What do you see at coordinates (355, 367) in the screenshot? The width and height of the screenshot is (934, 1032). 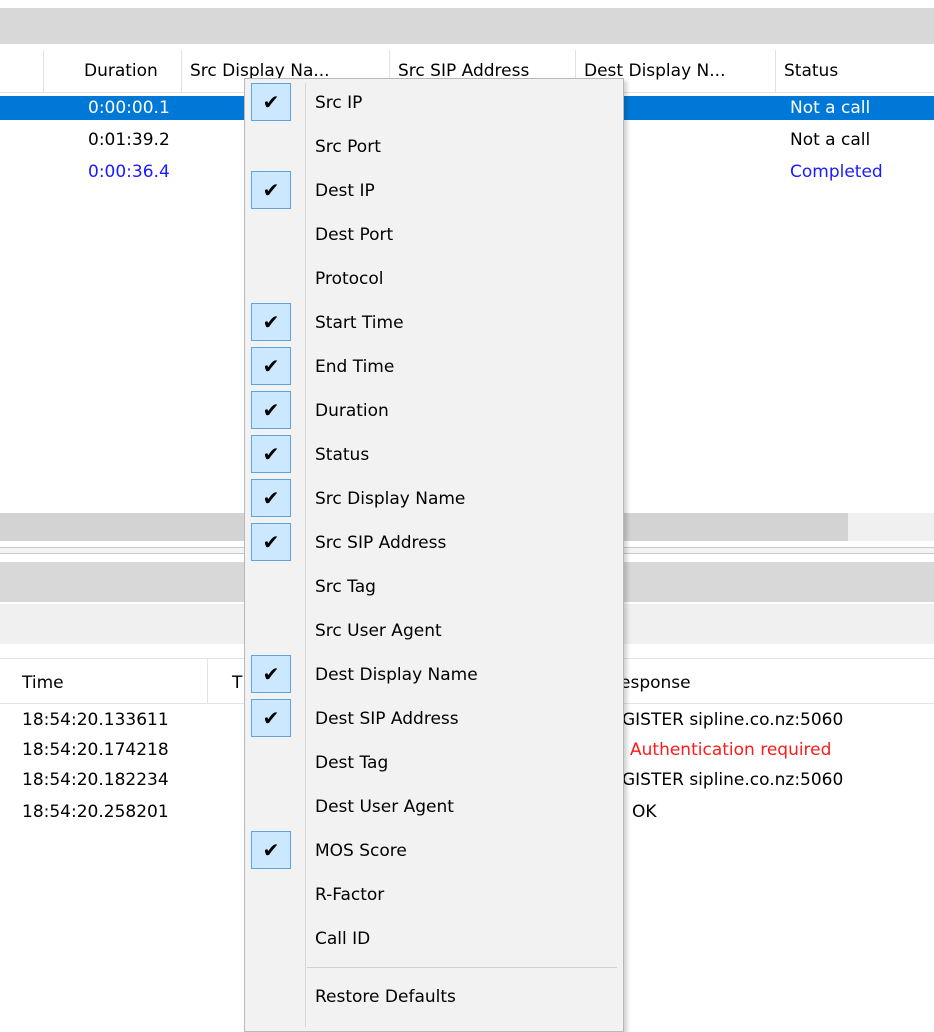 I see `menu-item-label: End Time` at bounding box center [355, 367].